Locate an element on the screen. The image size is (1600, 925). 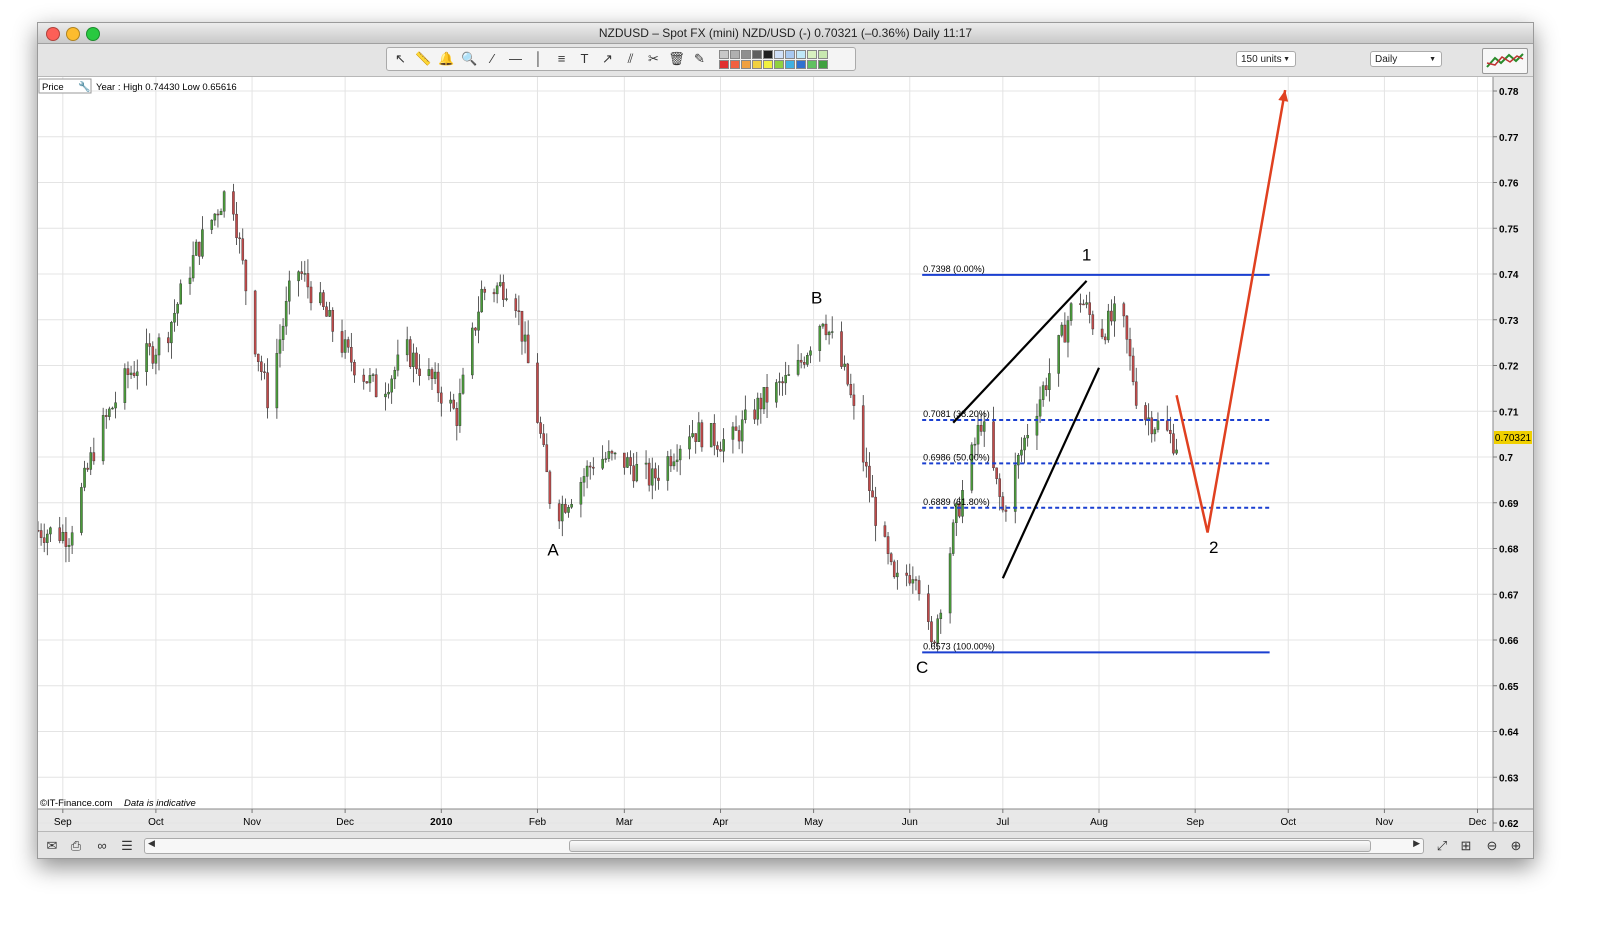
pointer-icon: ↖ is located at coordinates (400, 59).